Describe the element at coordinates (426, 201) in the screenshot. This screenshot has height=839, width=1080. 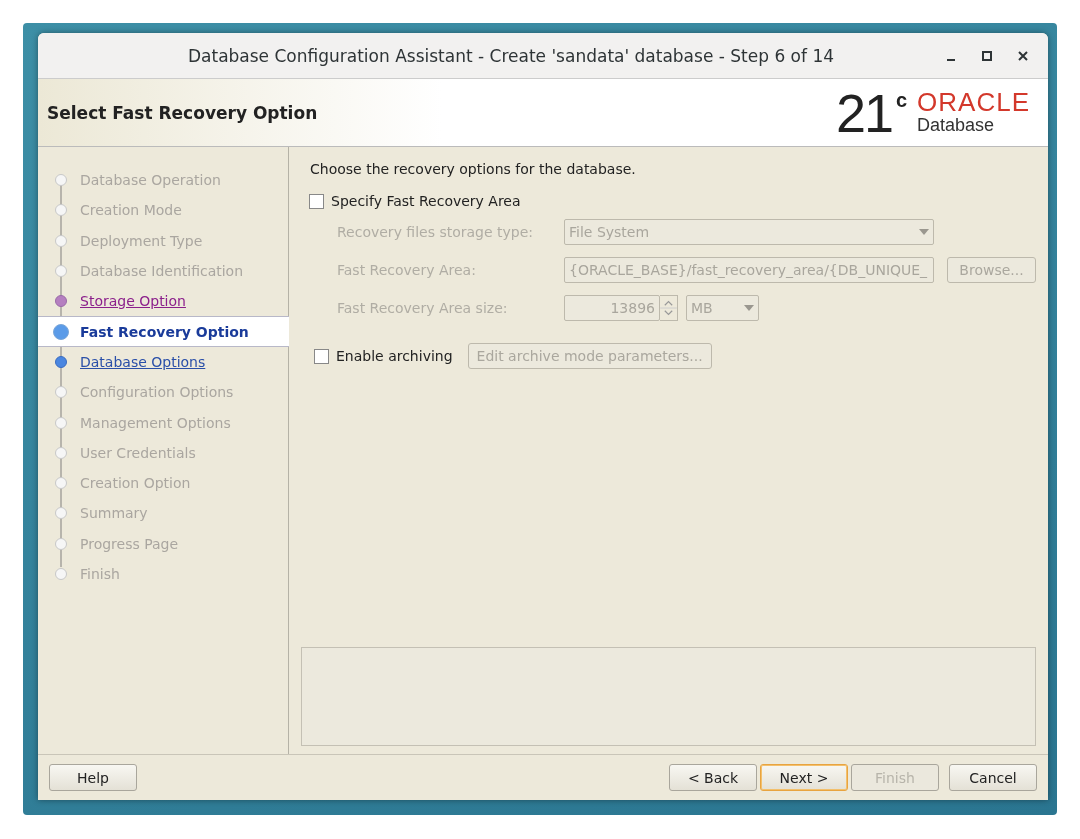
I see `checkbox-label: Specify Fast Recovery Area` at that location.